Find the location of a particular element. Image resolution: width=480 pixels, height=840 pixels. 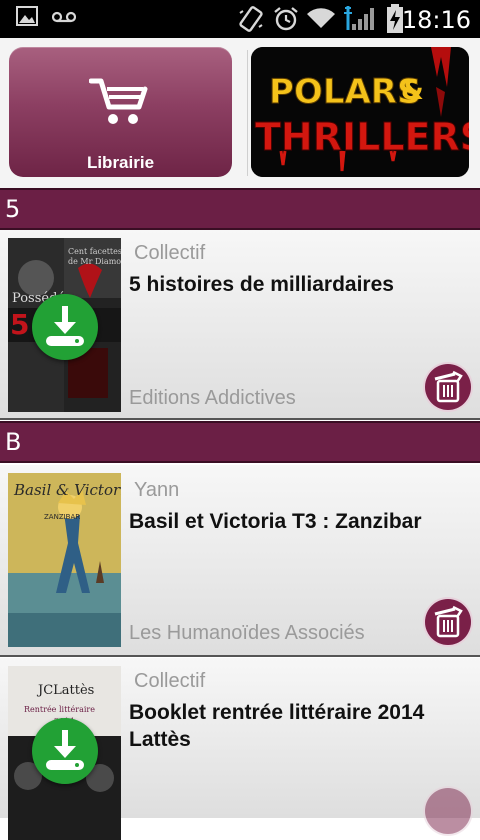

svg-text: Rentrée littéraire is located at coordinates (59, 709).